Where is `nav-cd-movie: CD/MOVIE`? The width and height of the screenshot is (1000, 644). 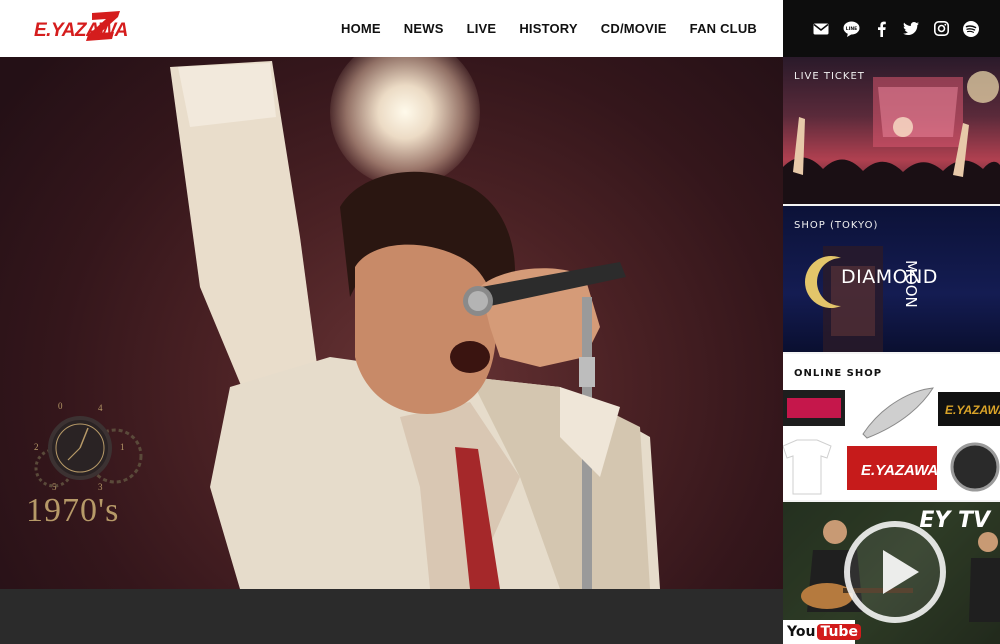
nav-cd-movie: CD/MOVIE is located at coordinates (634, 28).